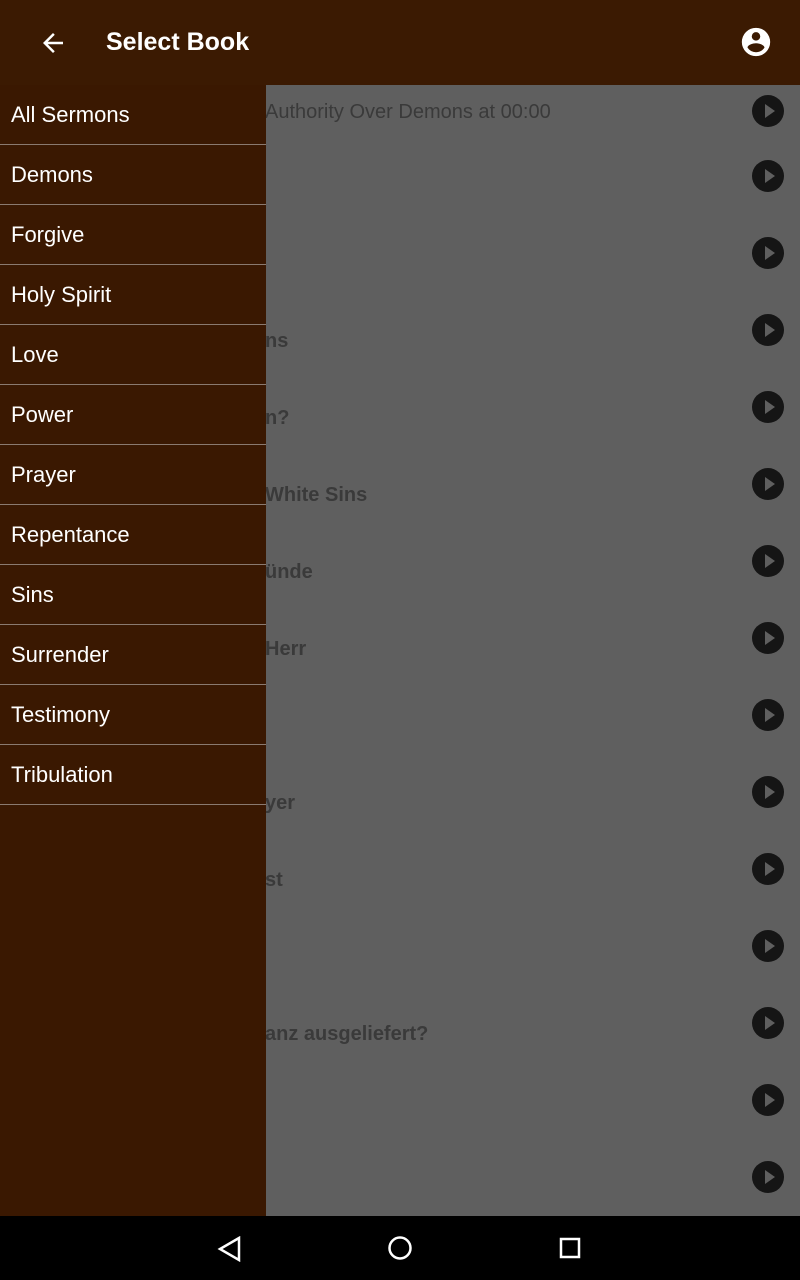 This screenshot has height=1280, width=800. I want to click on sermon-title: White Sins, so click(316, 495).